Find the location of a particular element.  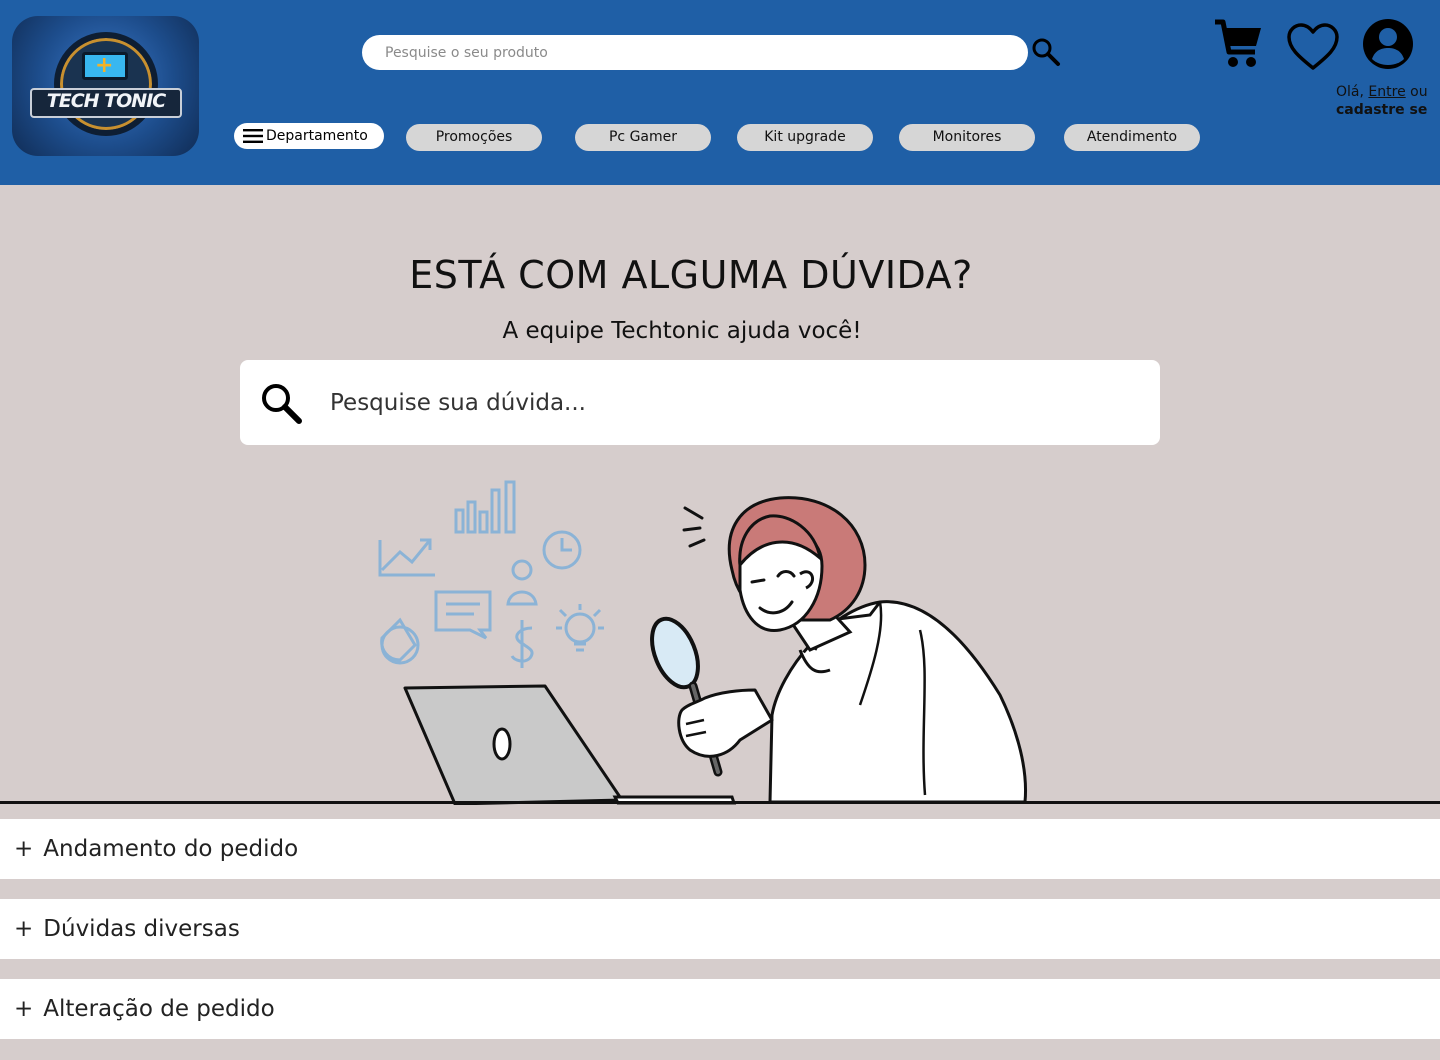

faq-item-label: Andamento do pedido is located at coordinates (171, 849).